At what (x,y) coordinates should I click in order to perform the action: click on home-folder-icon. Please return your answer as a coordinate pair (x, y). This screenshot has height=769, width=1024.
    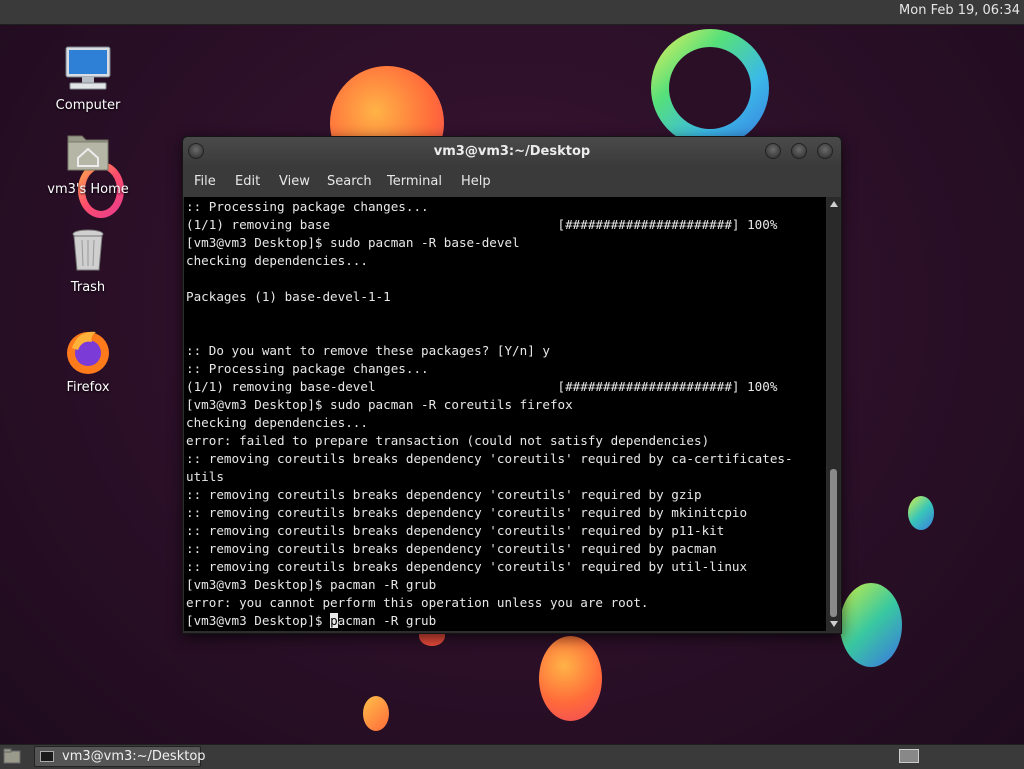
    Looking at the image, I should click on (88, 154).